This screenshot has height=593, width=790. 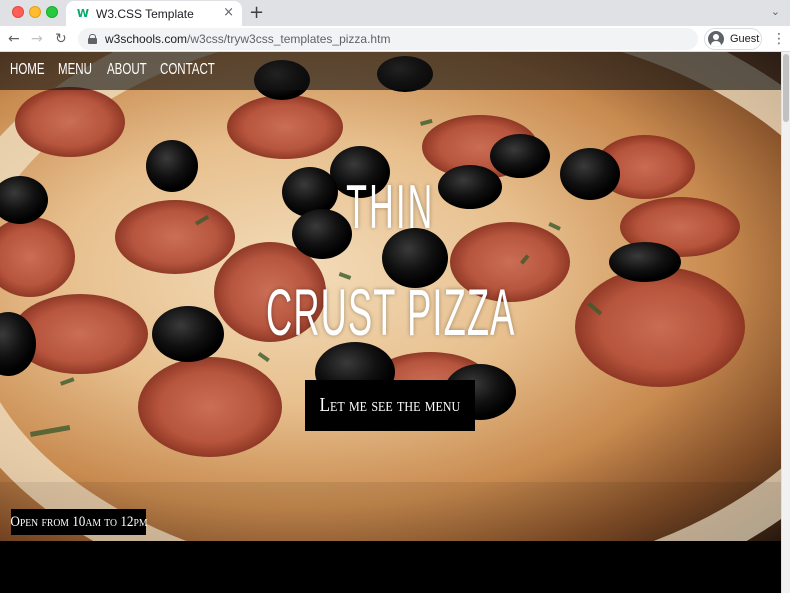 I want to click on hero-title-line-2-text: Crust Pizza, so click(x=390, y=312).